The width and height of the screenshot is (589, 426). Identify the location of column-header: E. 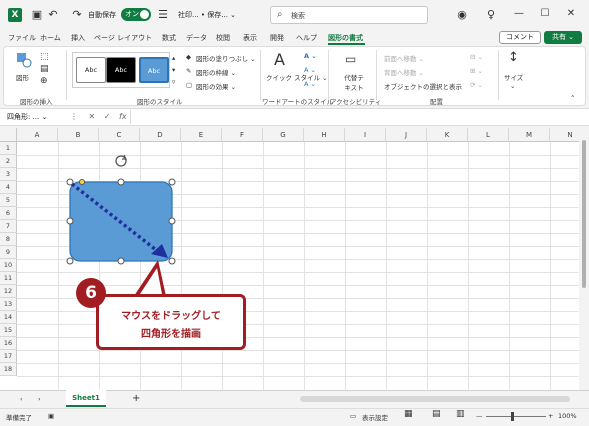
(201, 135).